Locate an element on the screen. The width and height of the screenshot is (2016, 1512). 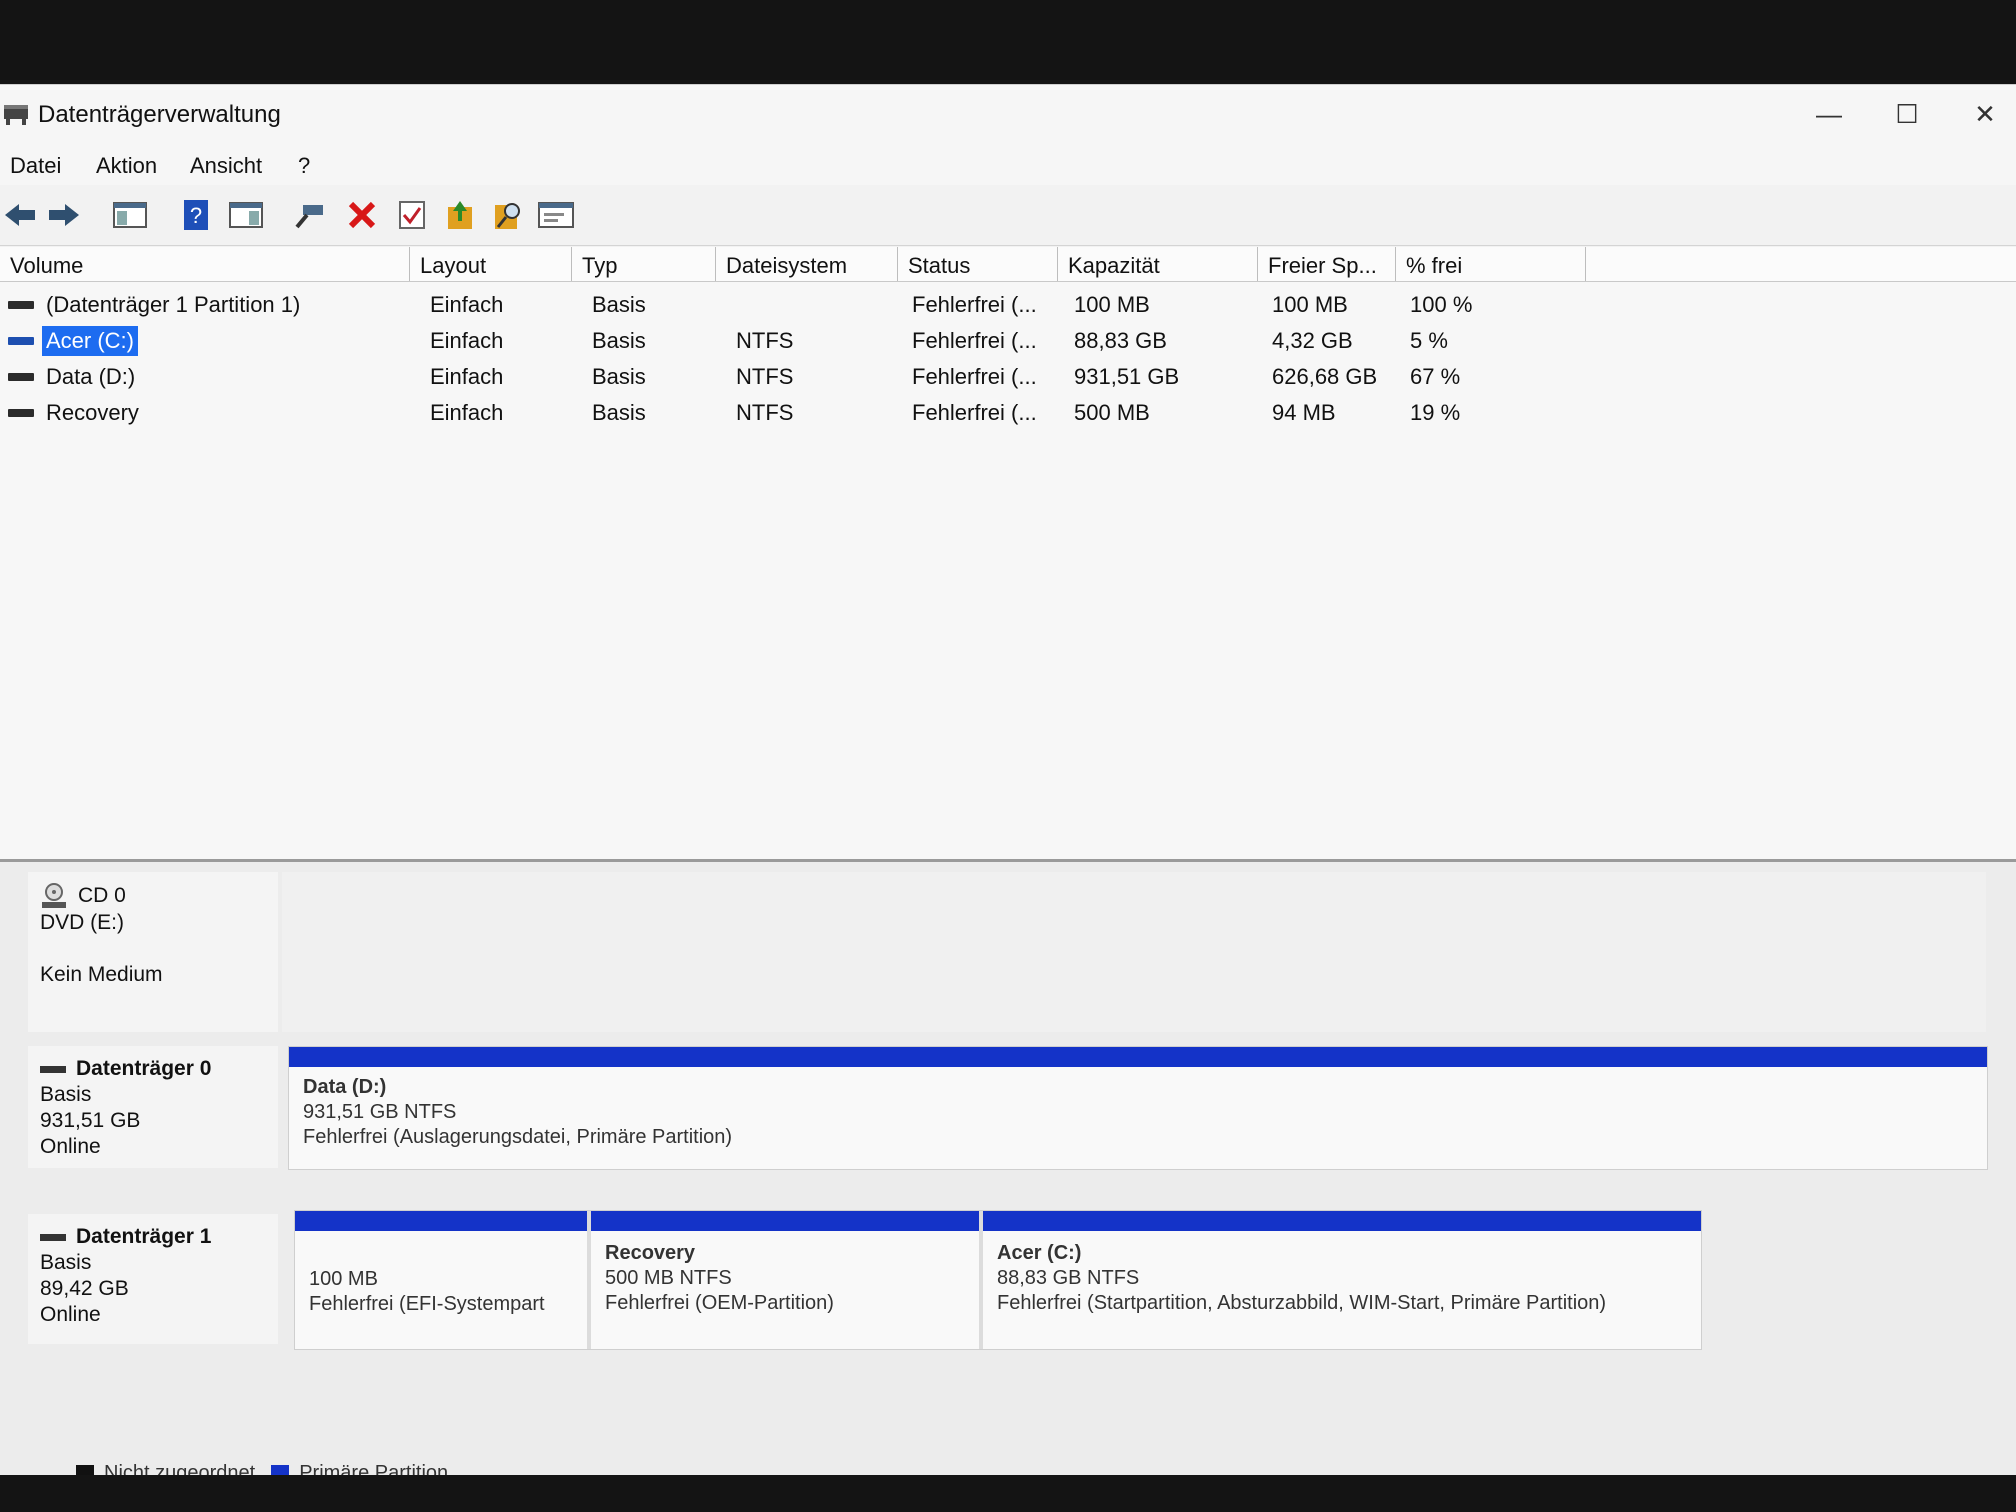
details-icon is located at coordinates (556, 215).